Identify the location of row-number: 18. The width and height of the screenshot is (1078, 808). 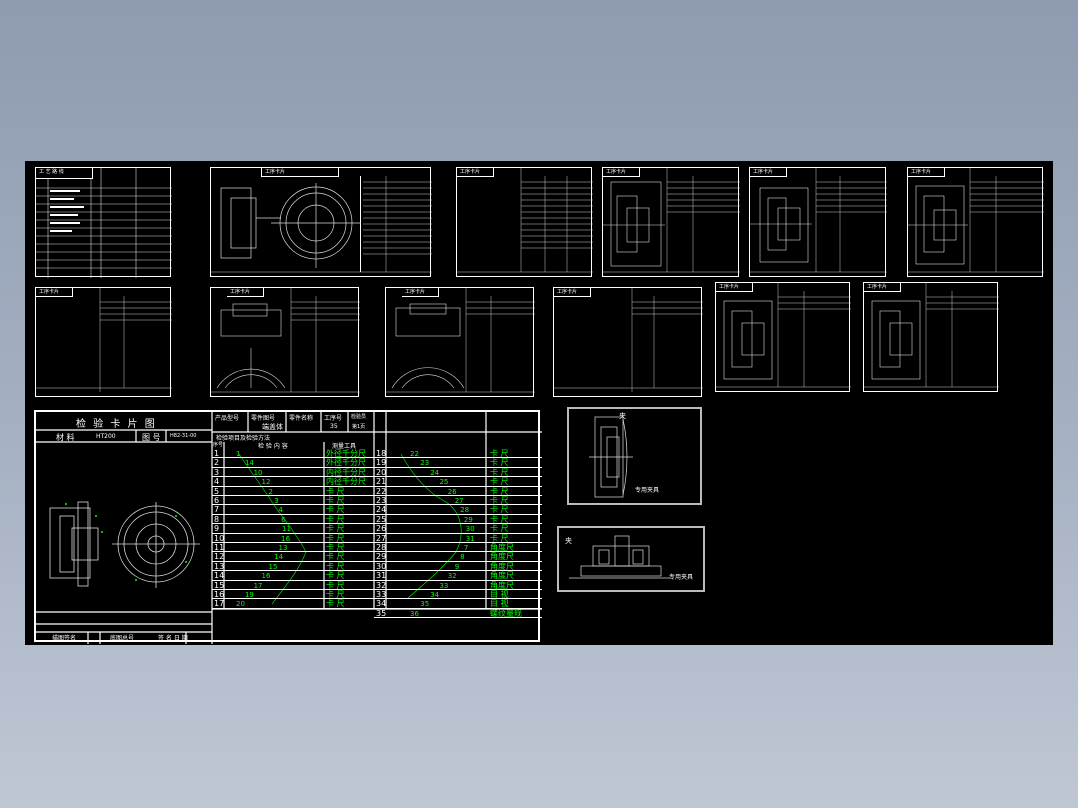
(381, 453).